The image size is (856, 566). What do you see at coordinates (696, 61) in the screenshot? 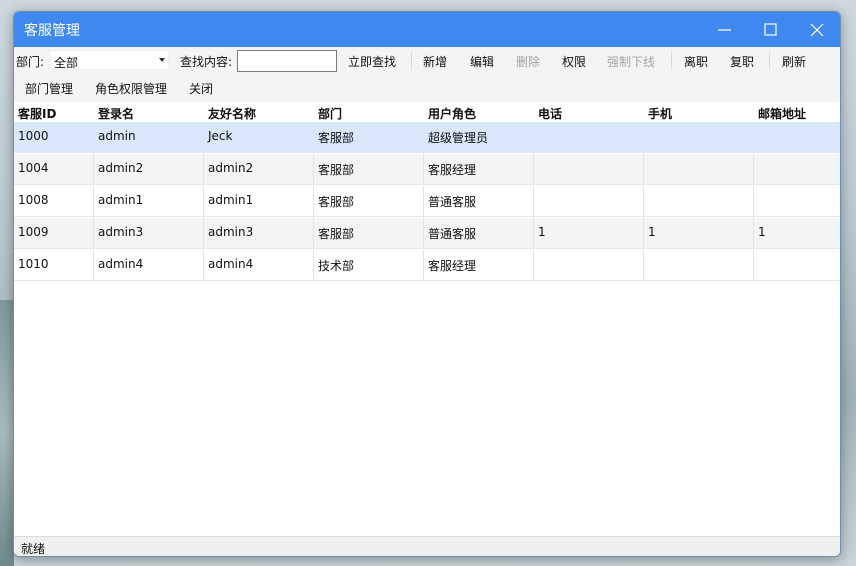
I see `resign-button: 离职` at bounding box center [696, 61].